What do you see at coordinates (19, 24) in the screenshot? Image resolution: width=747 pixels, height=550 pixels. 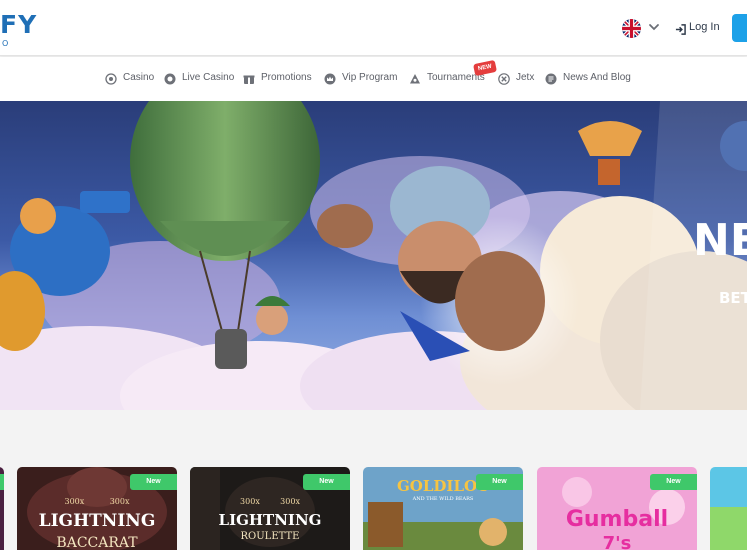 I see `logo-wordmark: FY` at bounding box center [19, 24].